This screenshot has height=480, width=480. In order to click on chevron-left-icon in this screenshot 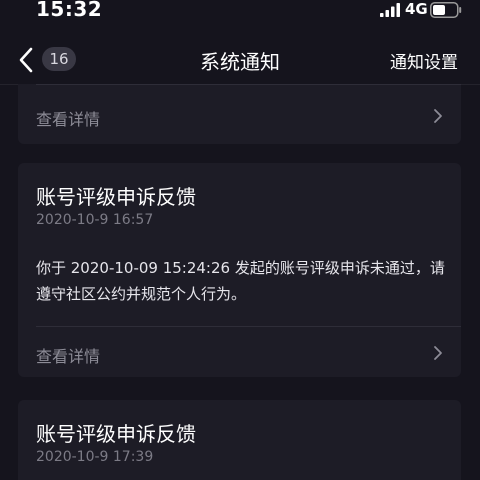, I will do `click(26, 60)`.